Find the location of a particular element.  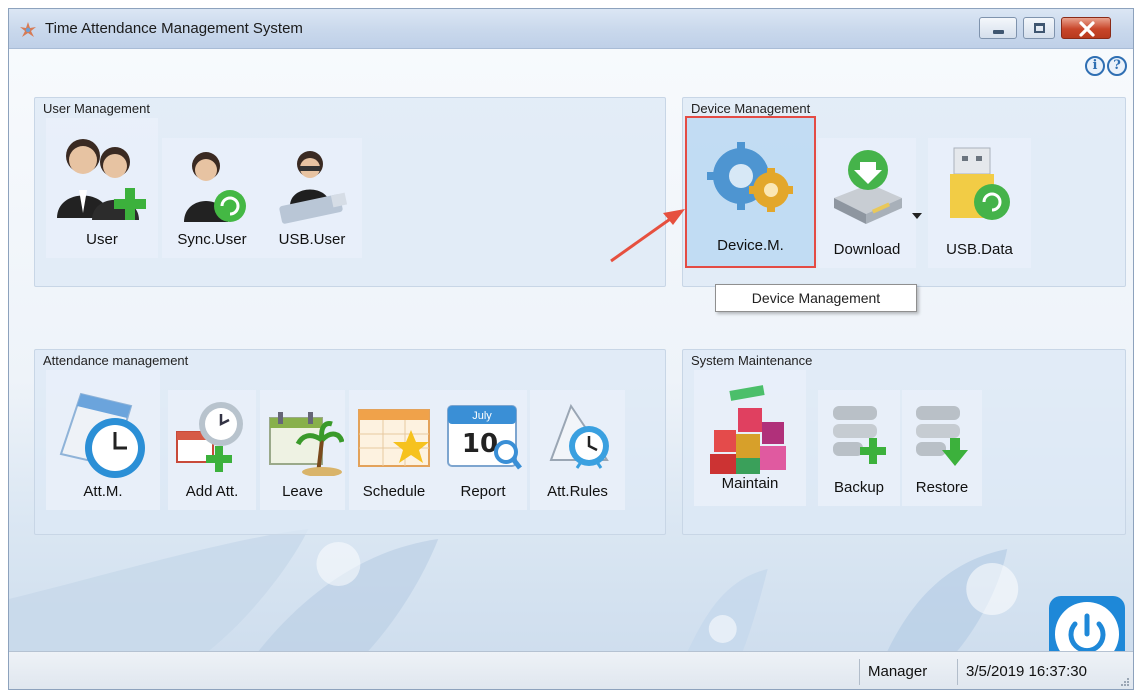

usb-data-button: USB.Data is located at coordinates (979, 203).